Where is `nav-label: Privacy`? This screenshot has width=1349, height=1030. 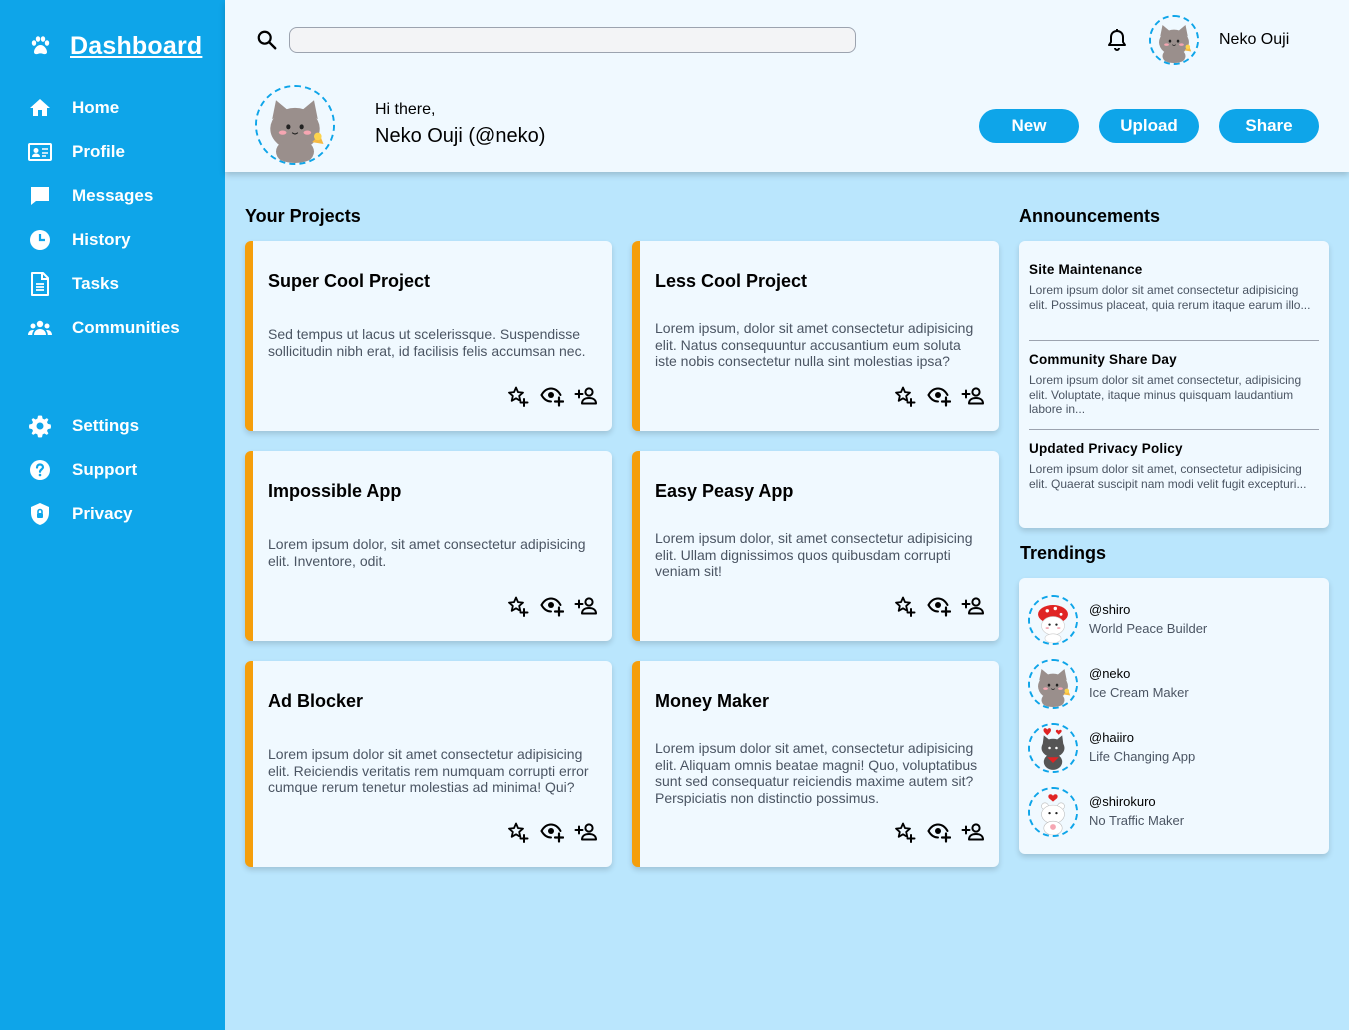 nav-label: Privacy is located at coordinates (102, 513).